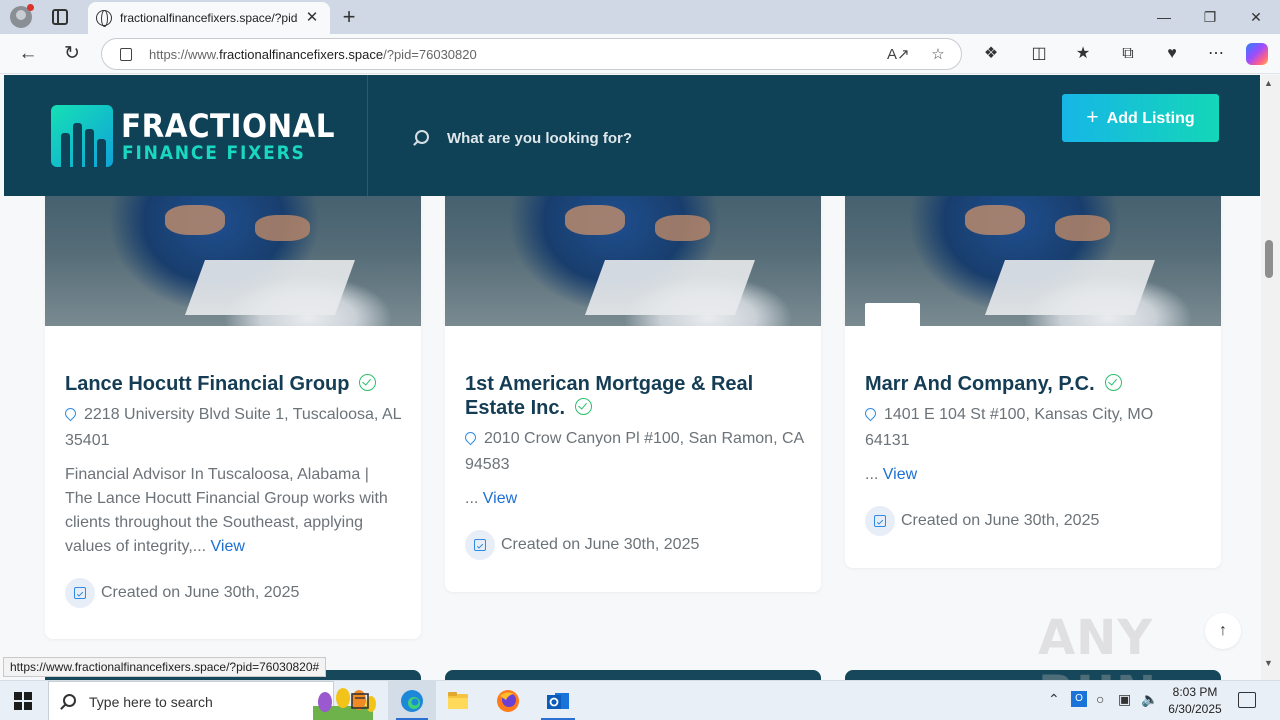 This screenshot has height=720, width=1280. What do you see at coordinates (938, 55) in the screenshot?
I see `favorite-star-icon: ☆` at bounding box center [938, 55].